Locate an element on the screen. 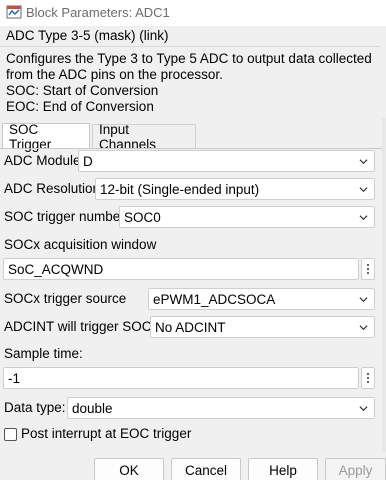  tab-strip: SOC Trigger Input Channels is located at coordinates (193, 136).